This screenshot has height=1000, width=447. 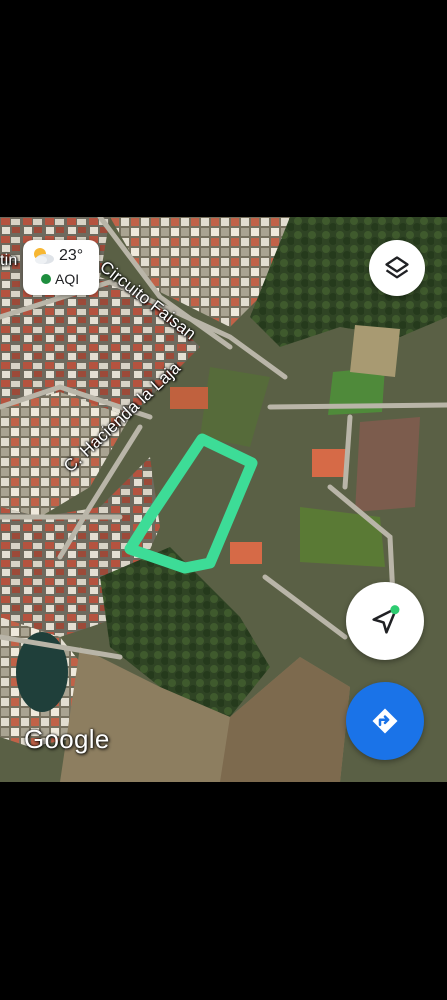 I want to click on google-attribution: Google, so click(x=67, y=739).